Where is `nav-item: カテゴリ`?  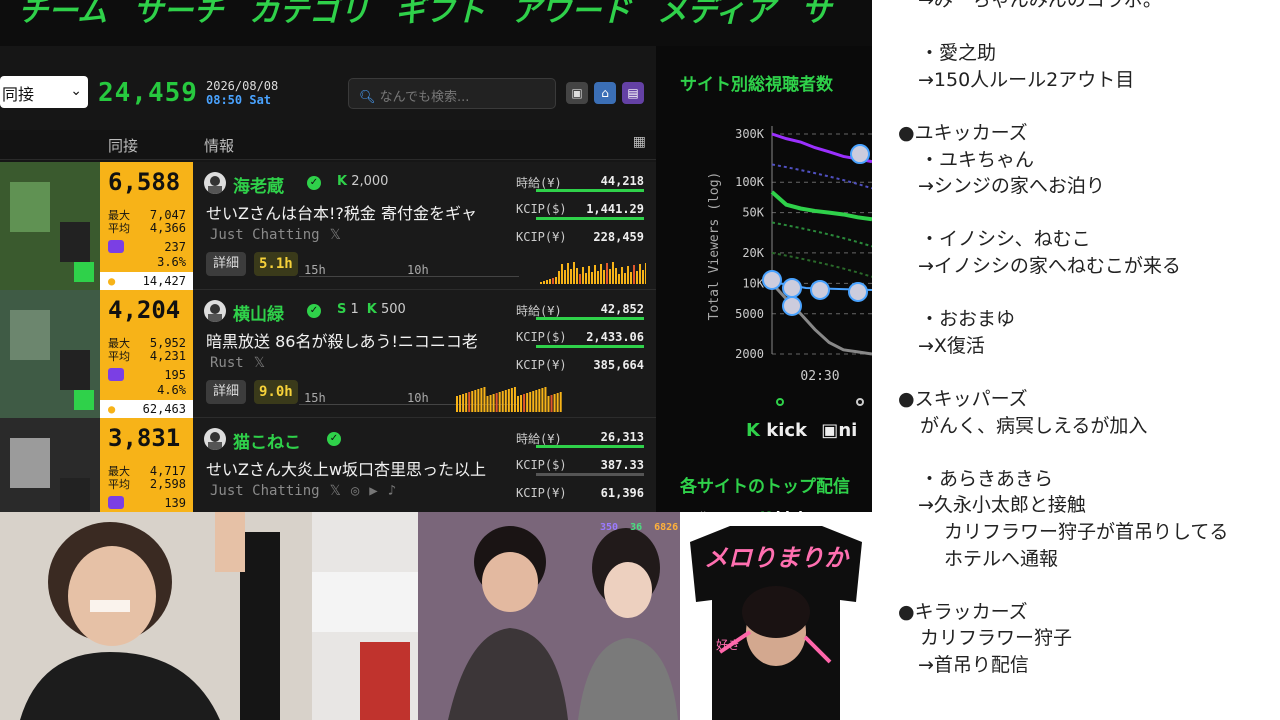 nav-item: カテゴリ is located at coordinates (309, 15).